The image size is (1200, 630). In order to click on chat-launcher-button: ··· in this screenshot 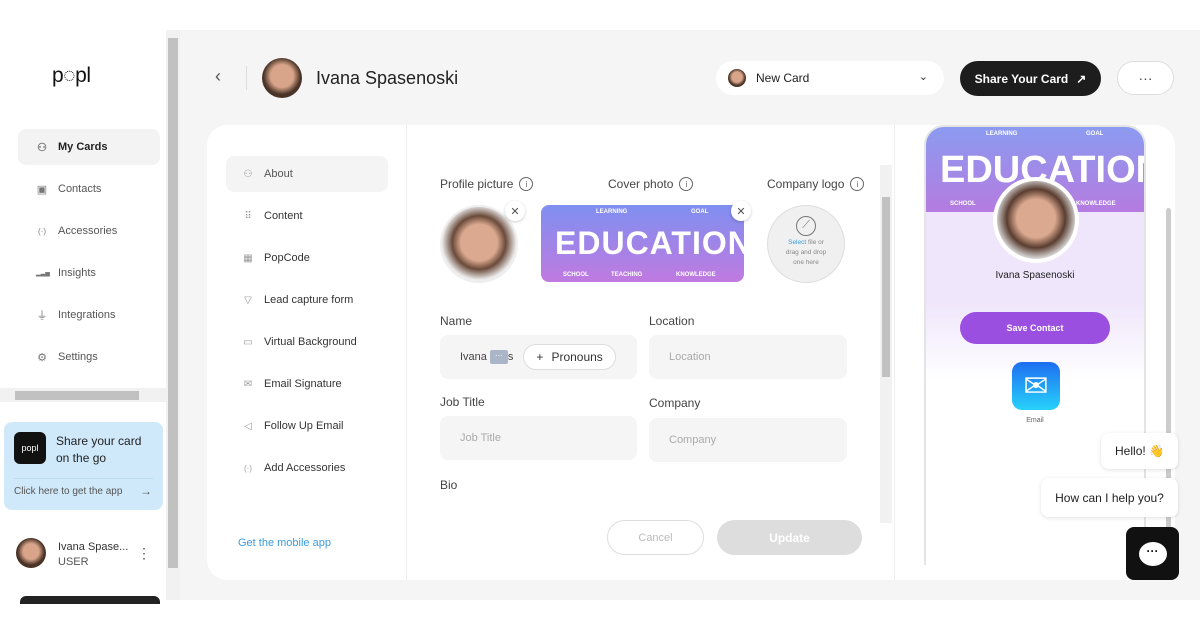, I will do `click(1152, 553)`.